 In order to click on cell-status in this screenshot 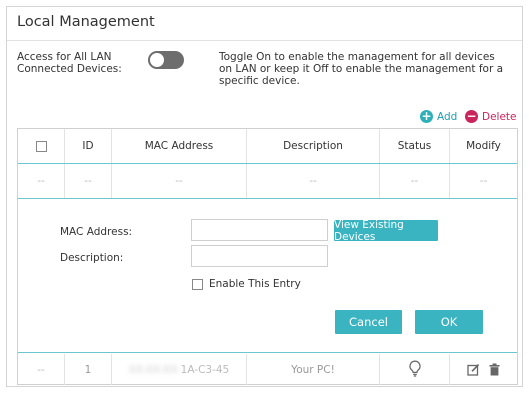, I will do `click(415, 369)`.